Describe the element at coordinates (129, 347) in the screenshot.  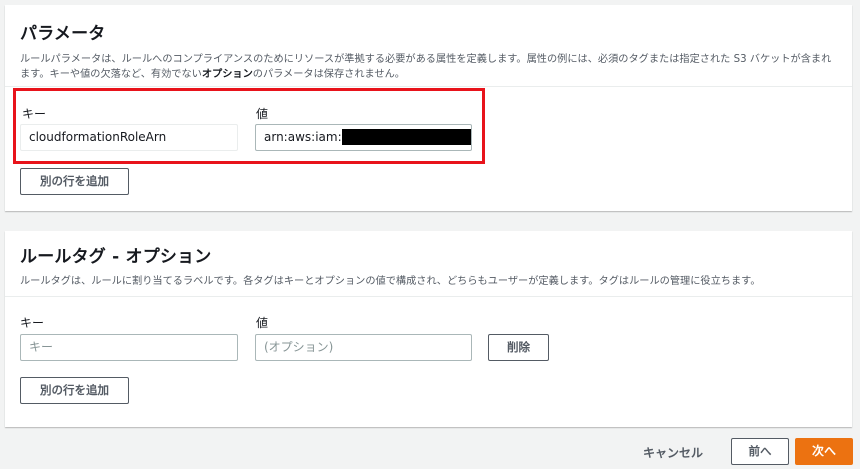
I see `tag-key-input: キー` at that location.